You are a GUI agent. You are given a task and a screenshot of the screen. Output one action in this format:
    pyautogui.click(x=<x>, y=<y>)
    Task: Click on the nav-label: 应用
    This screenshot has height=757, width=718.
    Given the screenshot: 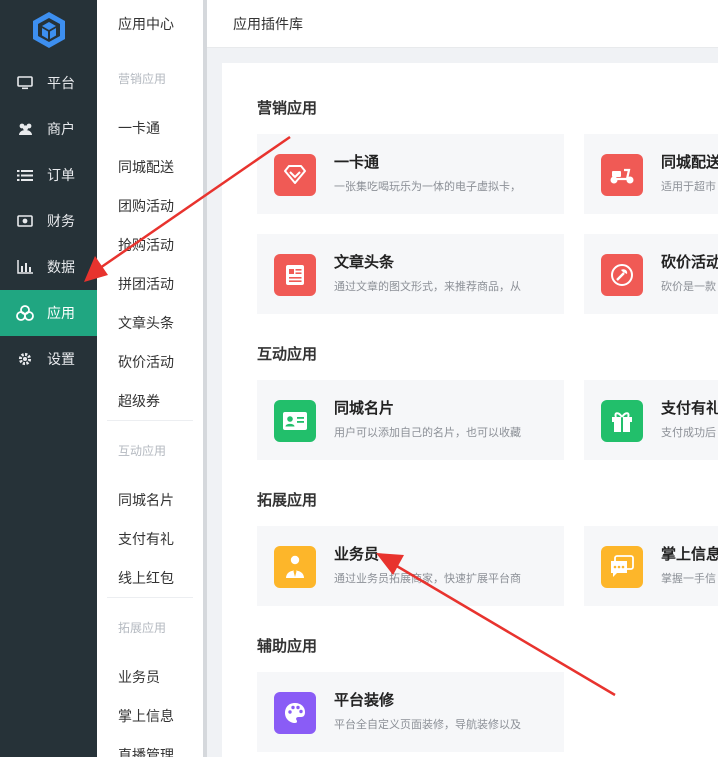 What is the action you would take?
    pyautogui.click(x=61, y=314)
    